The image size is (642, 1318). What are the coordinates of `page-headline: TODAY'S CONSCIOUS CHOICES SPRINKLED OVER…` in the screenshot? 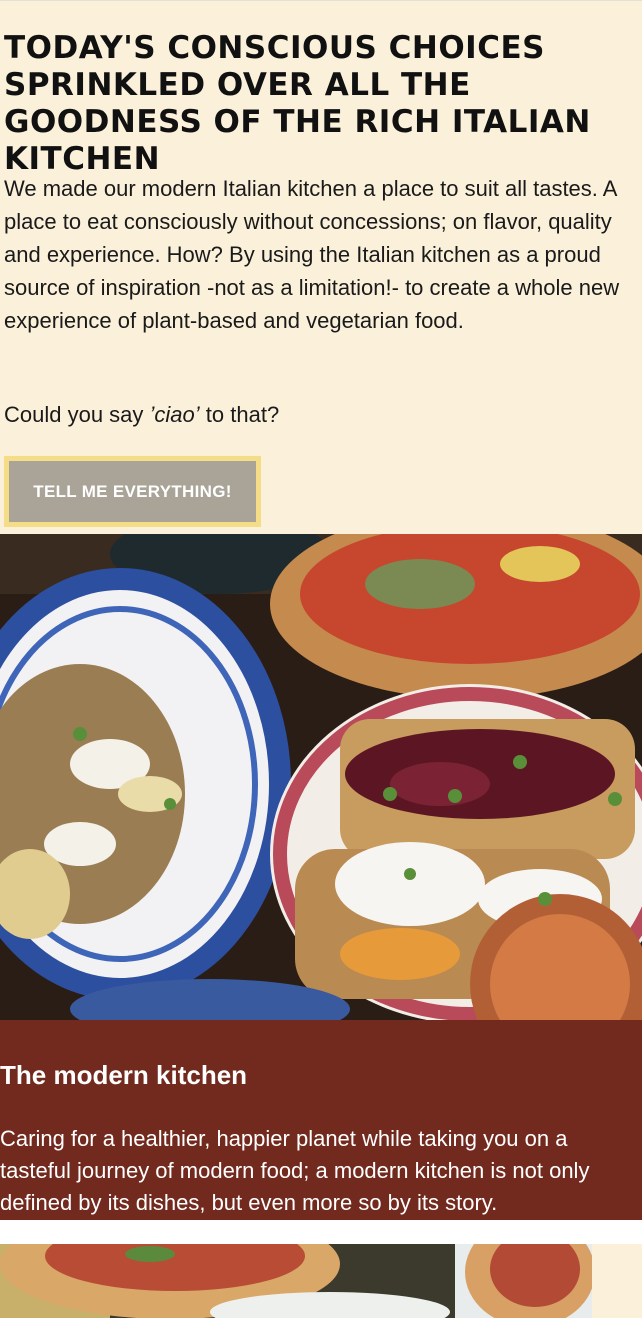 It's located at (297, 103).